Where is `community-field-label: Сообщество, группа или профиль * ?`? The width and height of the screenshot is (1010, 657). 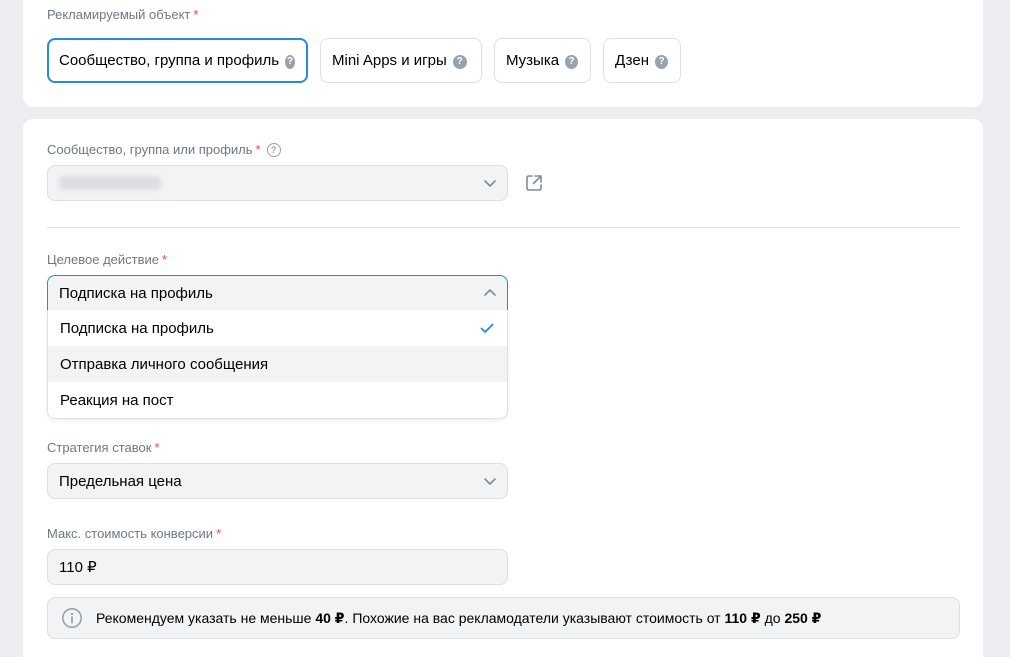 community-field-label: Сообщество, группа или профиль * ? is located at coordinates (164, 149).